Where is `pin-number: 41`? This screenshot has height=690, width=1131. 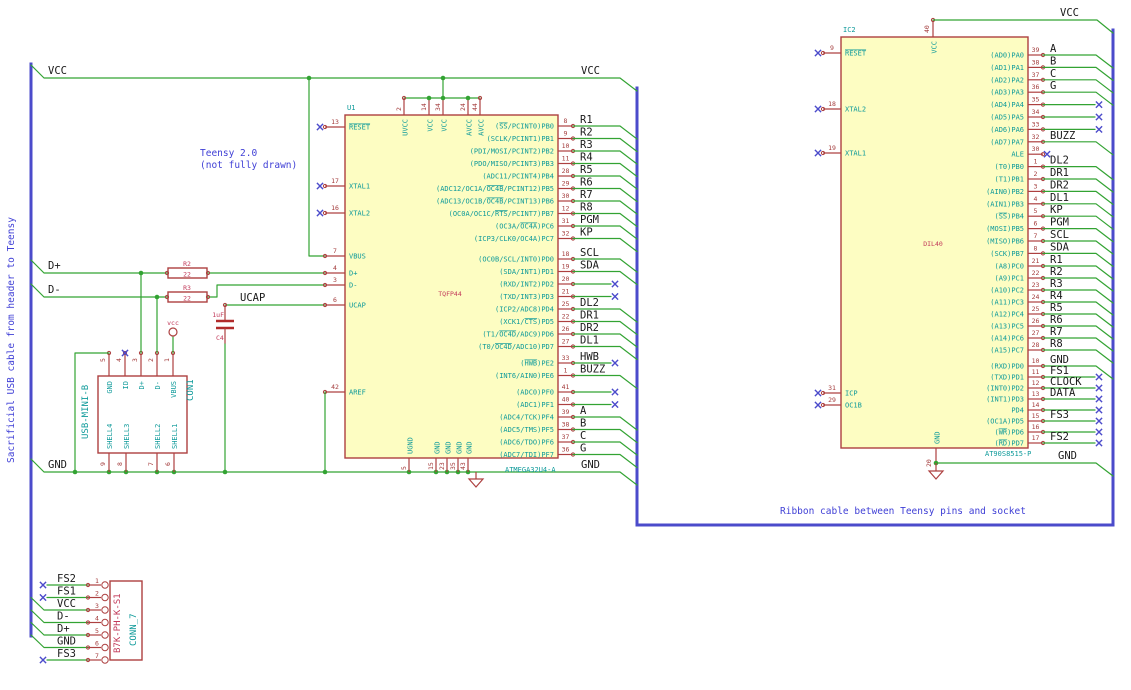 pin-number: 41 is located at coordinates (566, 387).